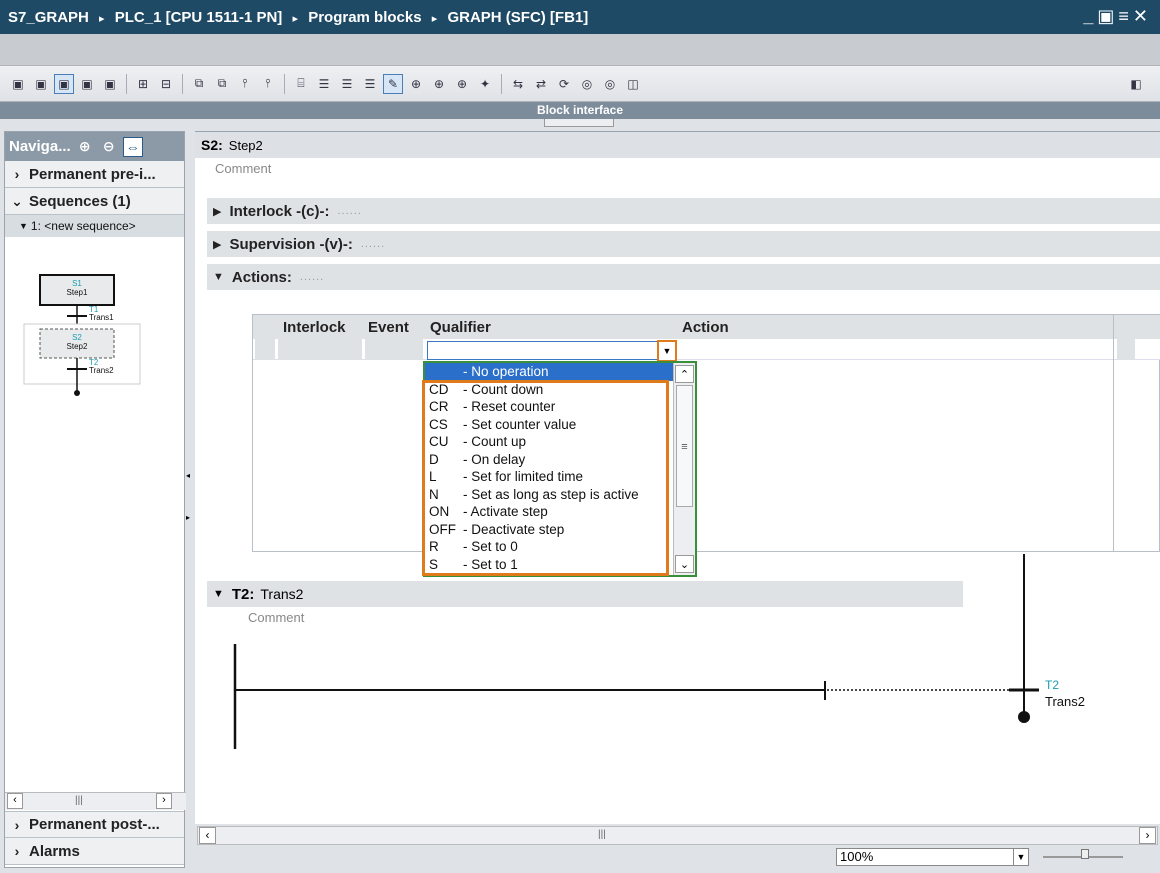 The width and height of the screenshot is (1160, 873). I want to click on qualifier-option: L - Set for limited time, so click(560, 477).